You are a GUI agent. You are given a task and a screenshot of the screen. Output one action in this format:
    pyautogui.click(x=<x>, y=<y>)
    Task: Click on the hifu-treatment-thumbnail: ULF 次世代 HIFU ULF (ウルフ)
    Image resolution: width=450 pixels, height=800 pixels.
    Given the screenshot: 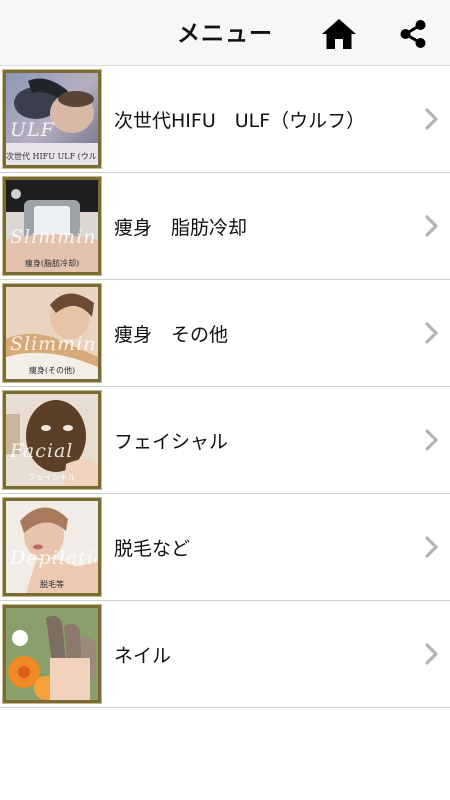 What is the action you would take?
    pyautogui.click(x=52, y=119)
    